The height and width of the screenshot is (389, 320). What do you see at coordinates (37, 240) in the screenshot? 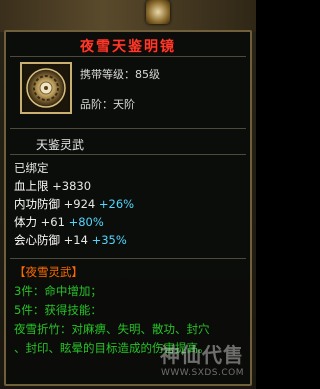
I see `stat-label: 会心防御` at bounding box center [37, 240].